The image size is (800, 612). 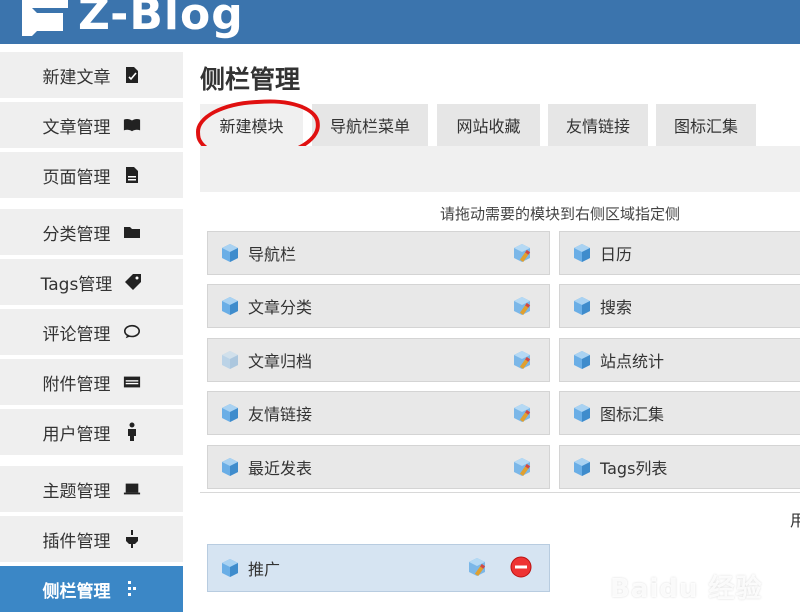 I want to click on module-item: 日历, so click(x=679, y=253).